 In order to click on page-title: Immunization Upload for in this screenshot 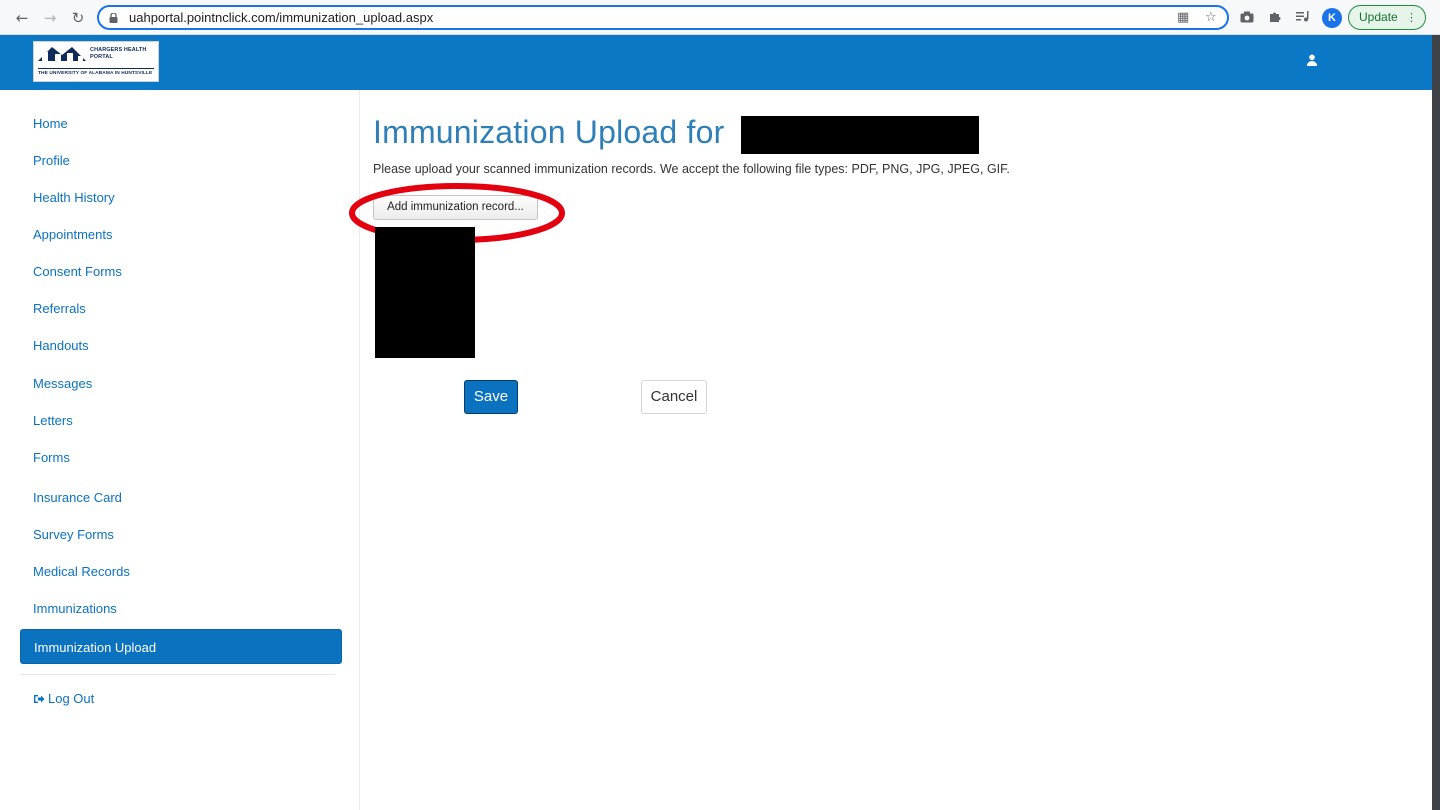, I will do `click(549, 132)`.